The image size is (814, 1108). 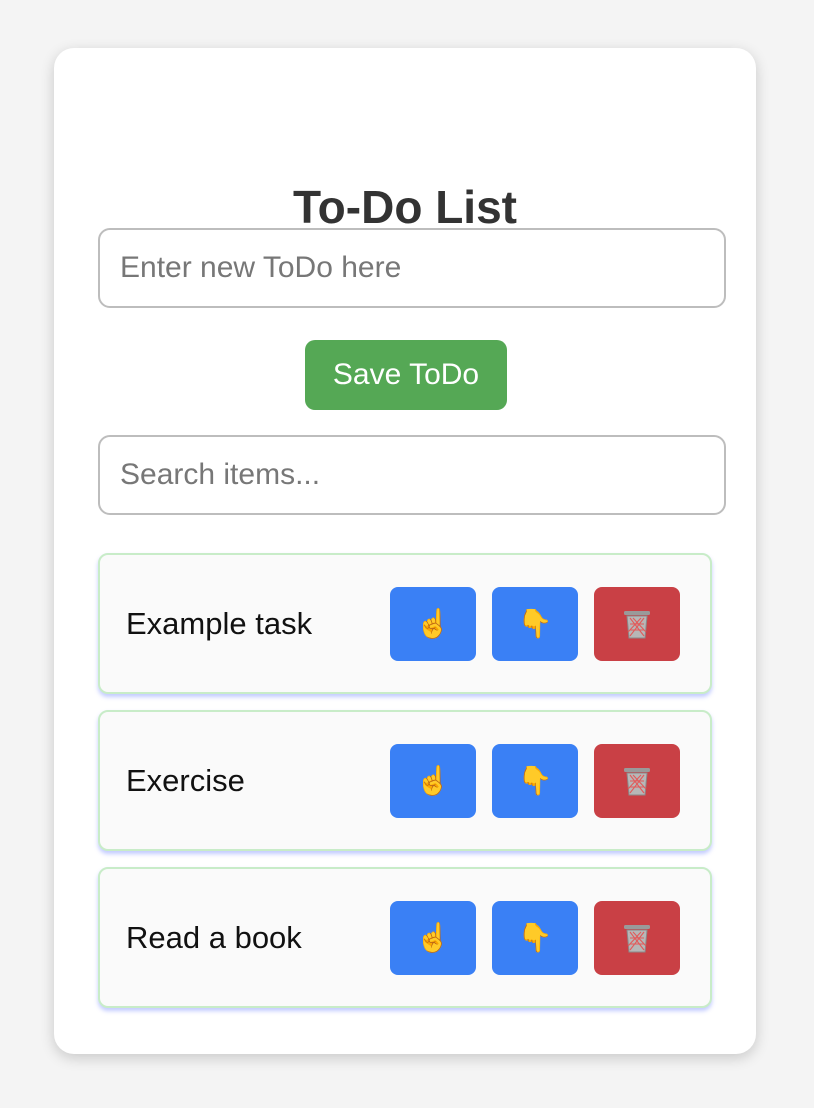 I want to click on list-item: Exercise ☝ 👇, so click(x=405, y=780).